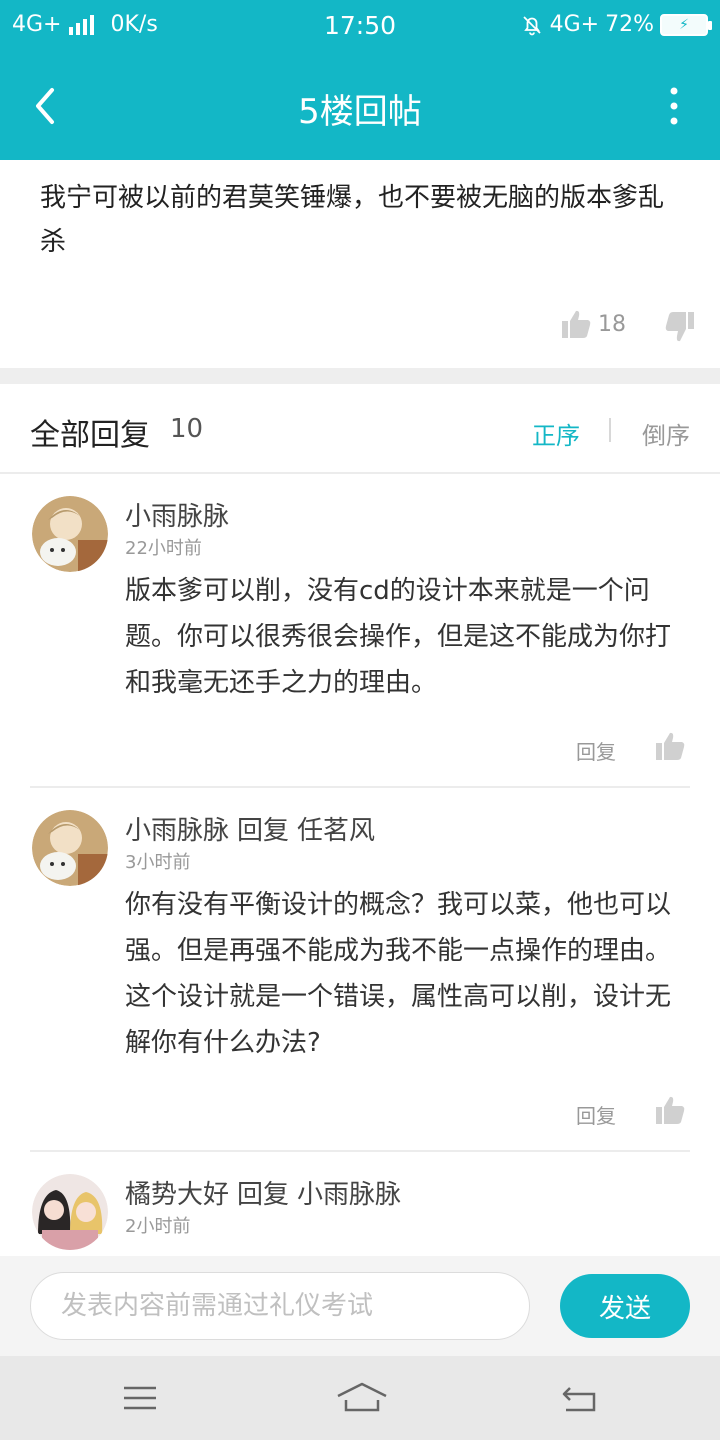  What do you see at coordinates (336, 831) in the screenshot?
I see `reply-to-user: 任茗风` at bounding box center [336, 831].